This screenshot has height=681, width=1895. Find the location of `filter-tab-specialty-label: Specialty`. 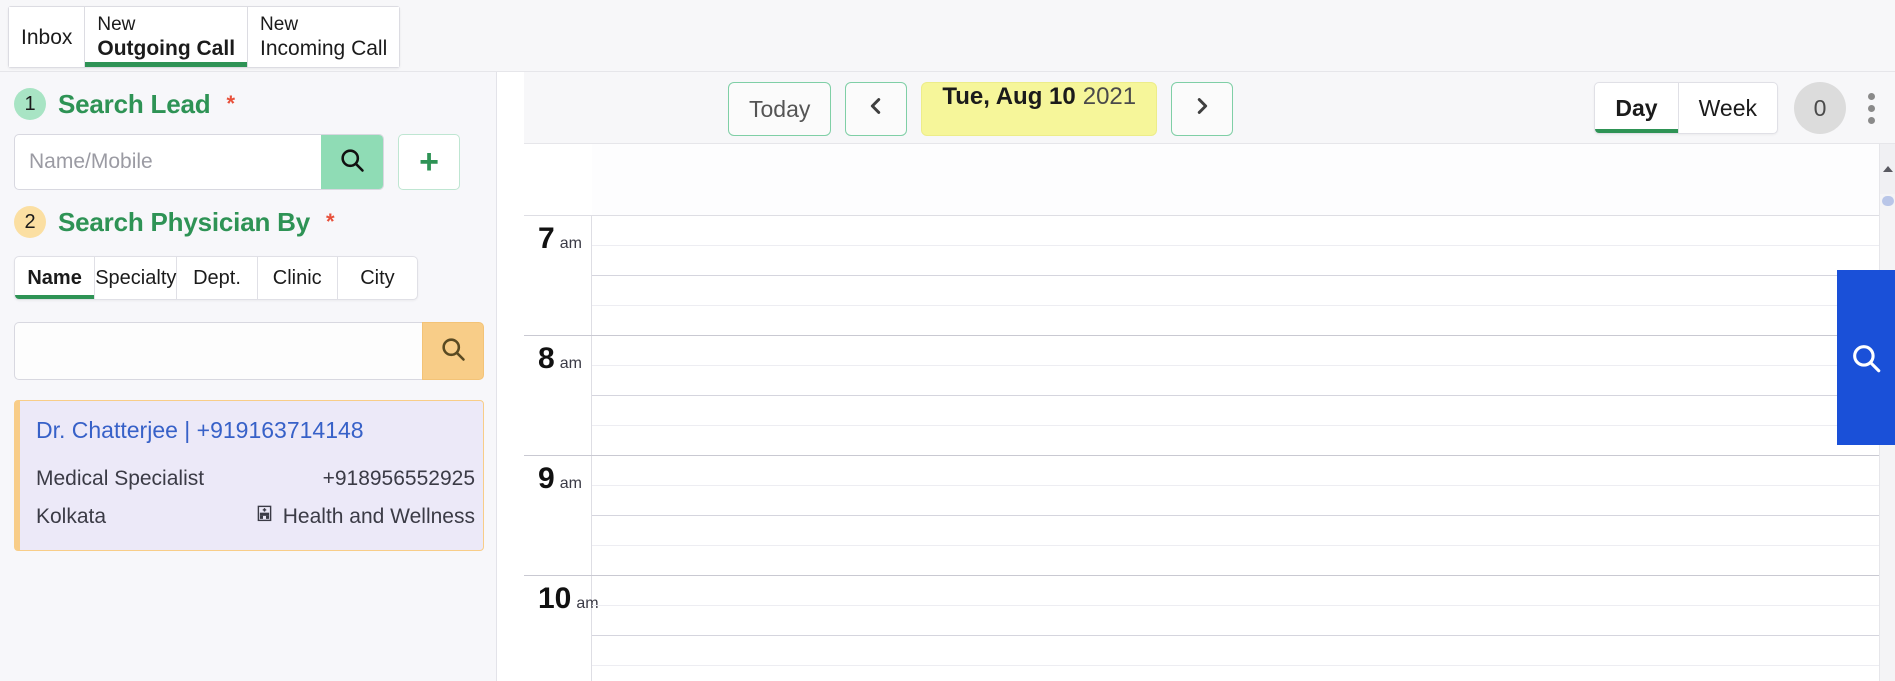

filter-tab-specialty-label: Specialty is located at coordinates (136, 277).